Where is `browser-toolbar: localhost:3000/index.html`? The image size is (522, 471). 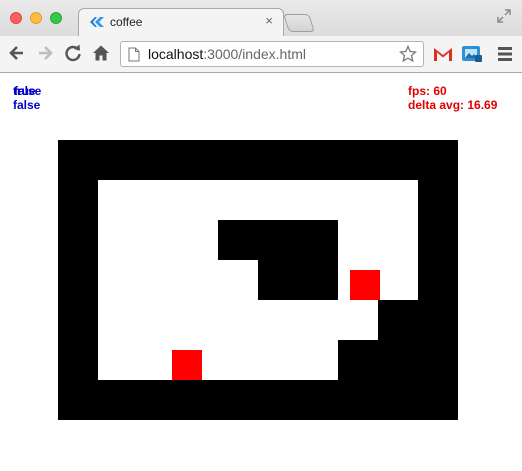 browser-toolbar: localhost:3000/index.html is located at coordinates (261, 54).